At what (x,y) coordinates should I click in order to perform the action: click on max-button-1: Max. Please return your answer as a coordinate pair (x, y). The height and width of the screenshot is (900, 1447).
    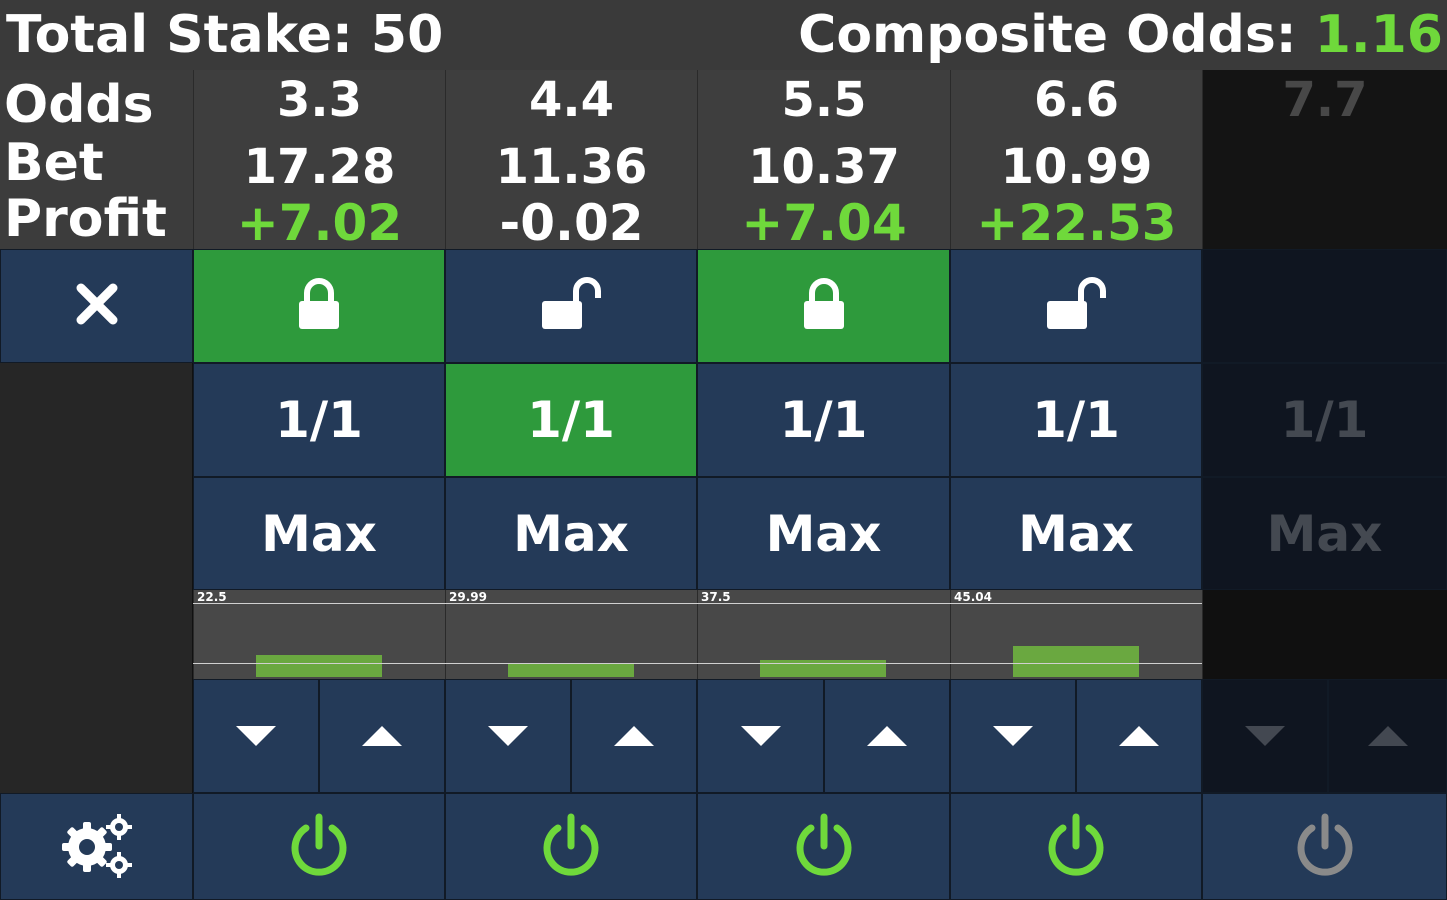
    Looking at the image, I should click on (319, 533).